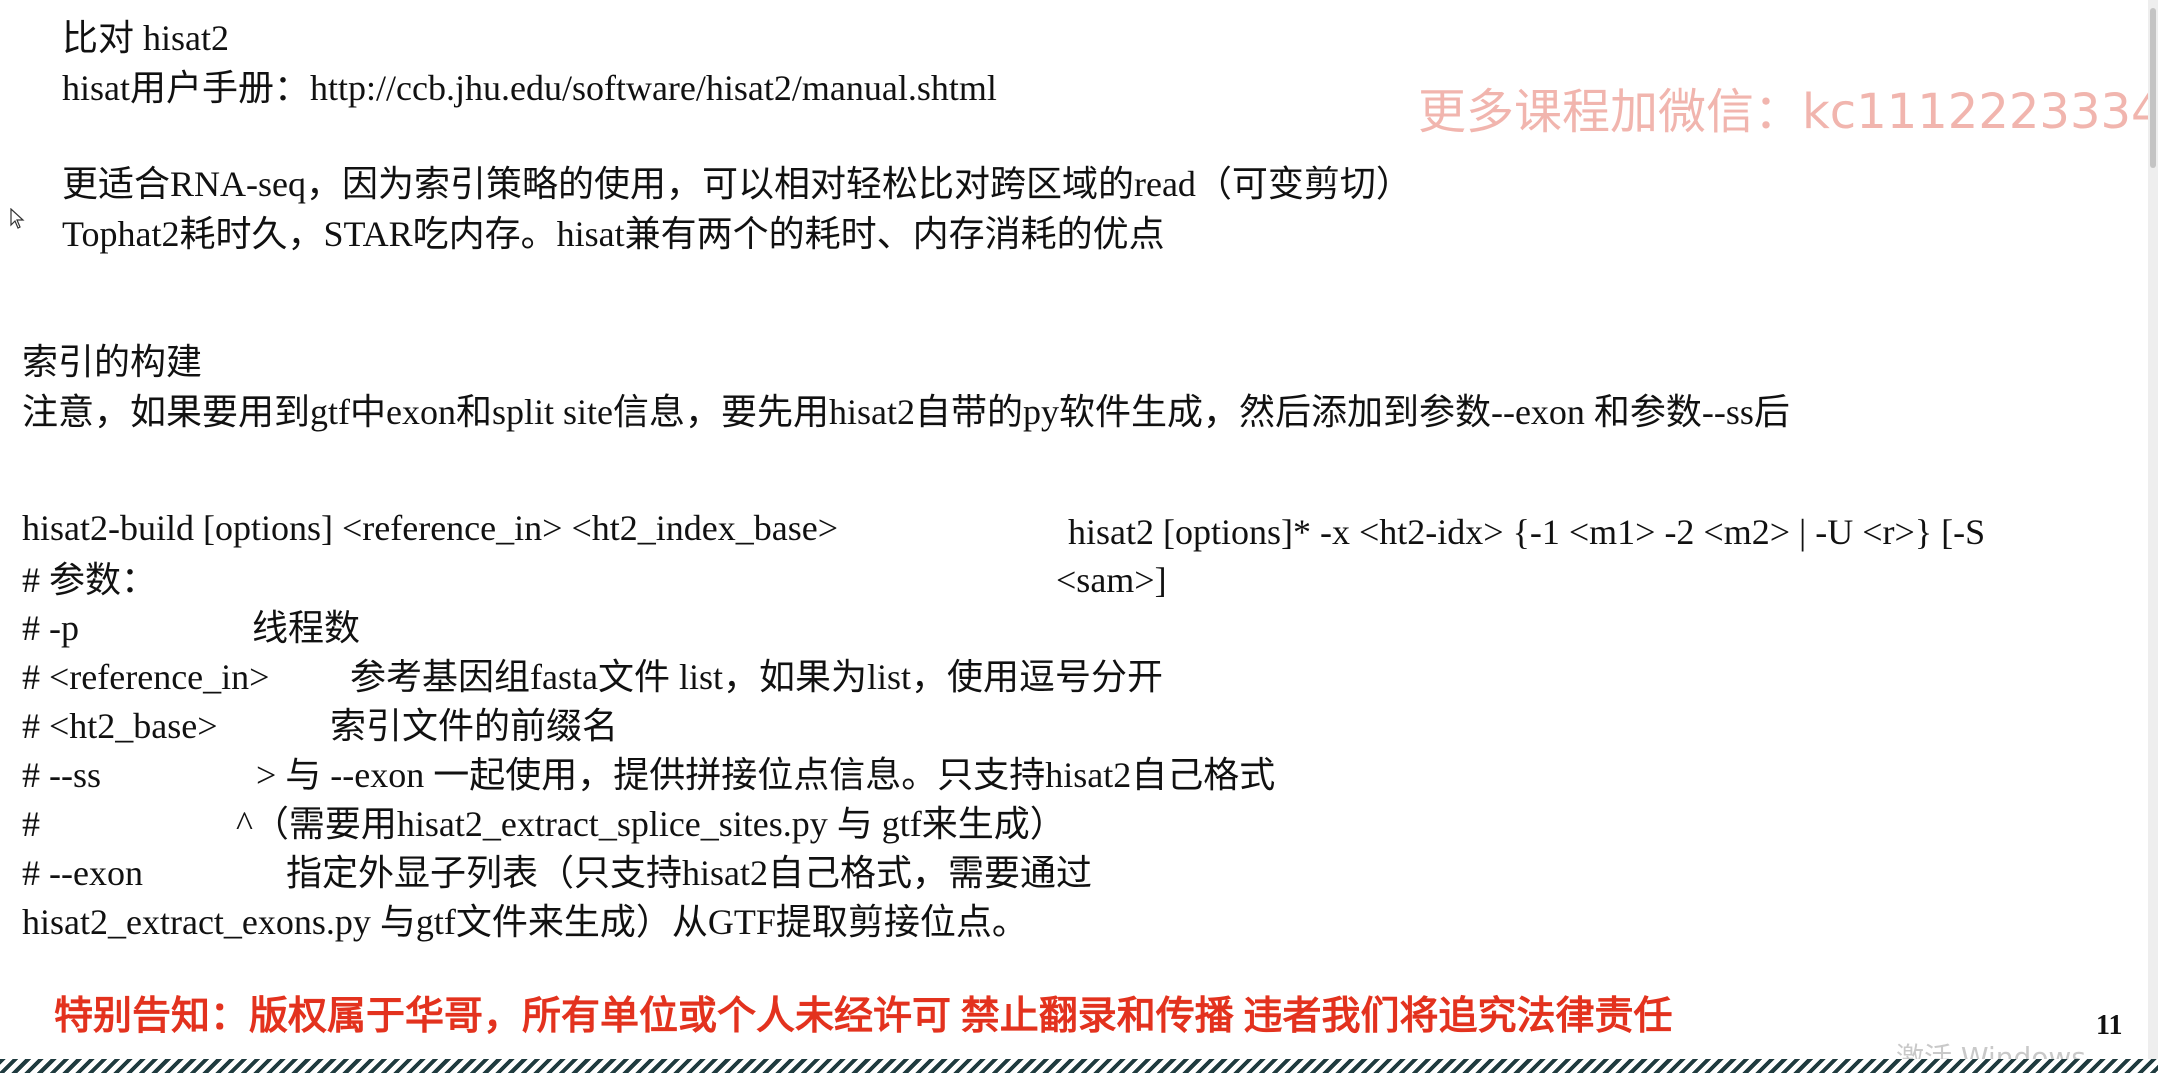 The width and height of the screenshot is (2158, 1076). What do you see at coordinates (82, 873) in the screenshot?
I see `param-flag: # --exon` at bounding box center [82, 873].